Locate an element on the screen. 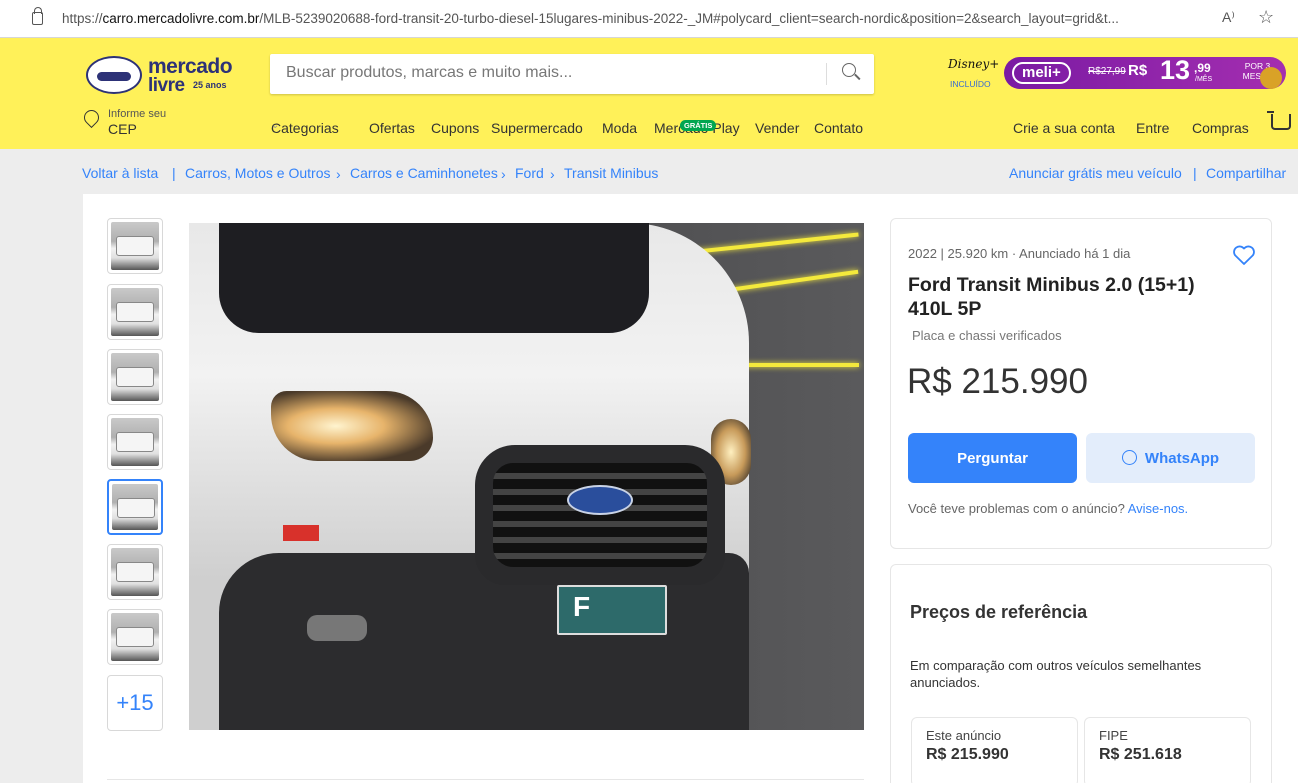 Image resolution: width=1298 pixels, height=783 pixels. listing-meta: 2022 | 25.920 km · Anunciado há 1 dia is located at coordinates (1019, 253).